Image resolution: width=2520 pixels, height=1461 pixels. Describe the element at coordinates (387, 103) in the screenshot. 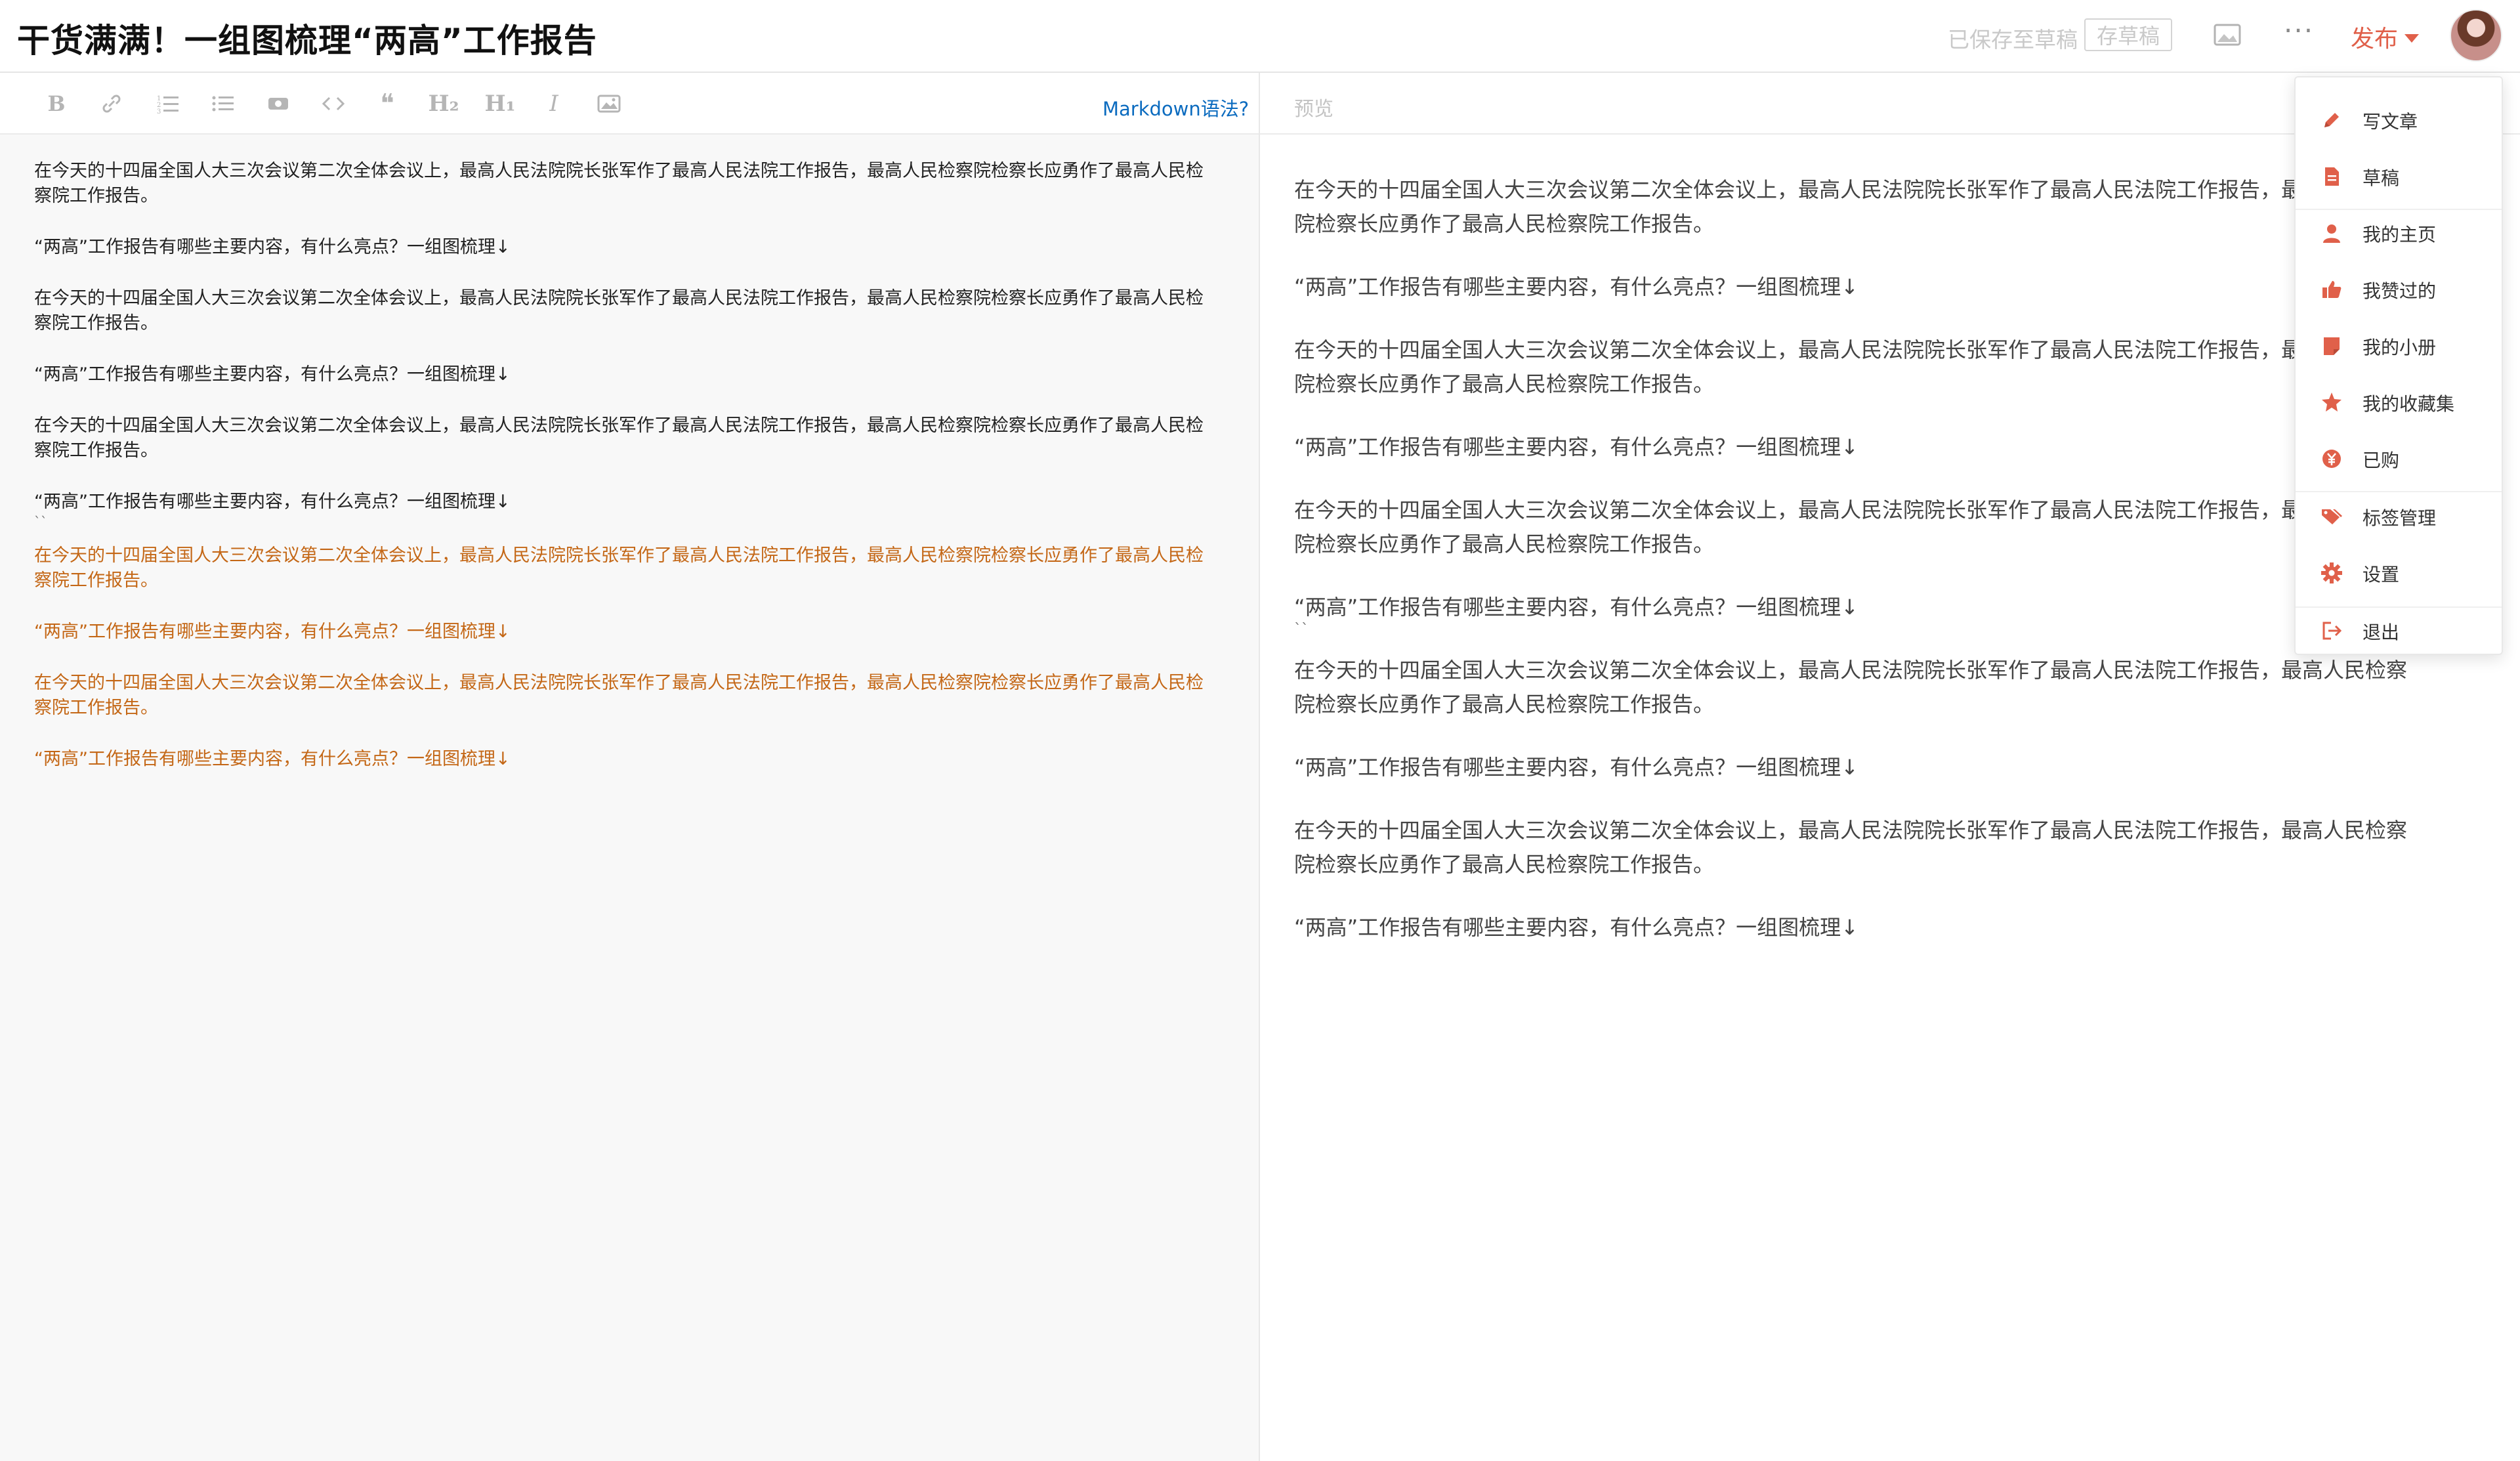

I see `quote-icon: ❝` at that location.